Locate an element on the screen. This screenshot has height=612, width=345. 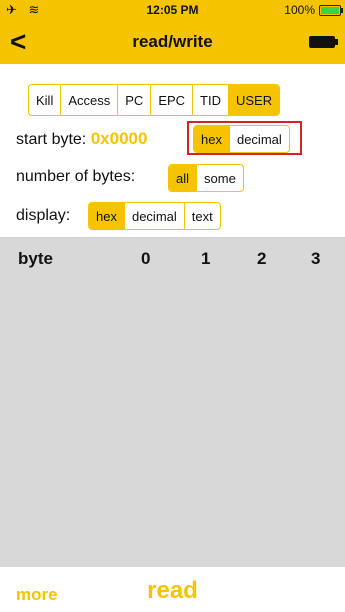
display-decimal-option: decimal is located at coordinates (155, 216).